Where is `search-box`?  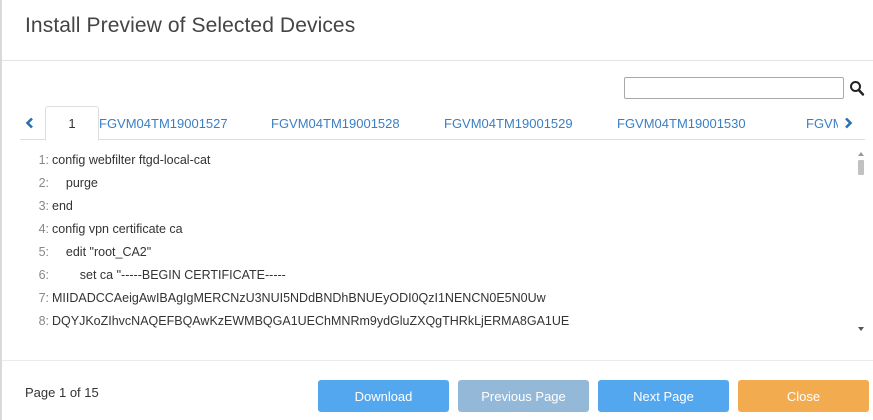 search-box is located at coordinates (745, 88).